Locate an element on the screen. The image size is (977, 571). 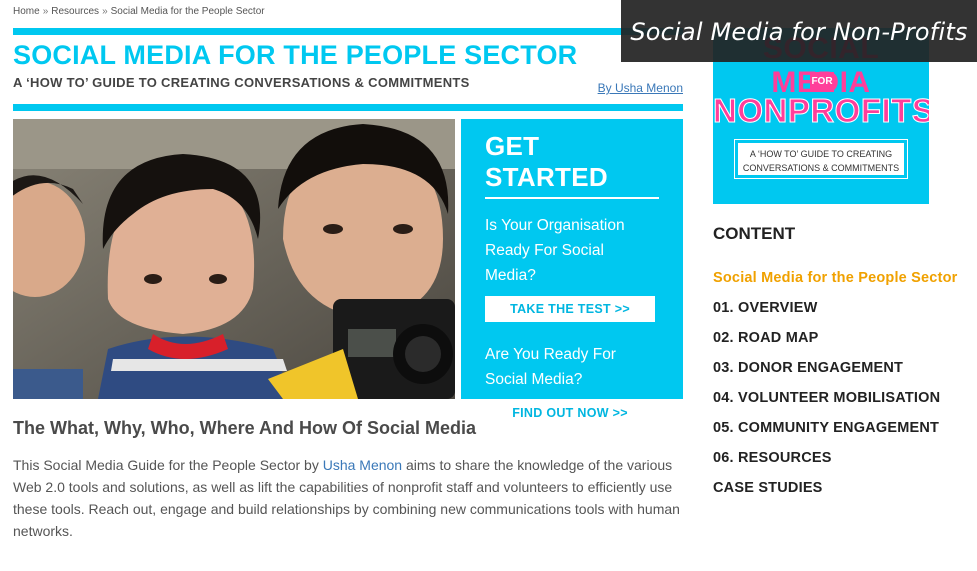
breadcrumb-resources: Resources is located at coordinates (75, 11).